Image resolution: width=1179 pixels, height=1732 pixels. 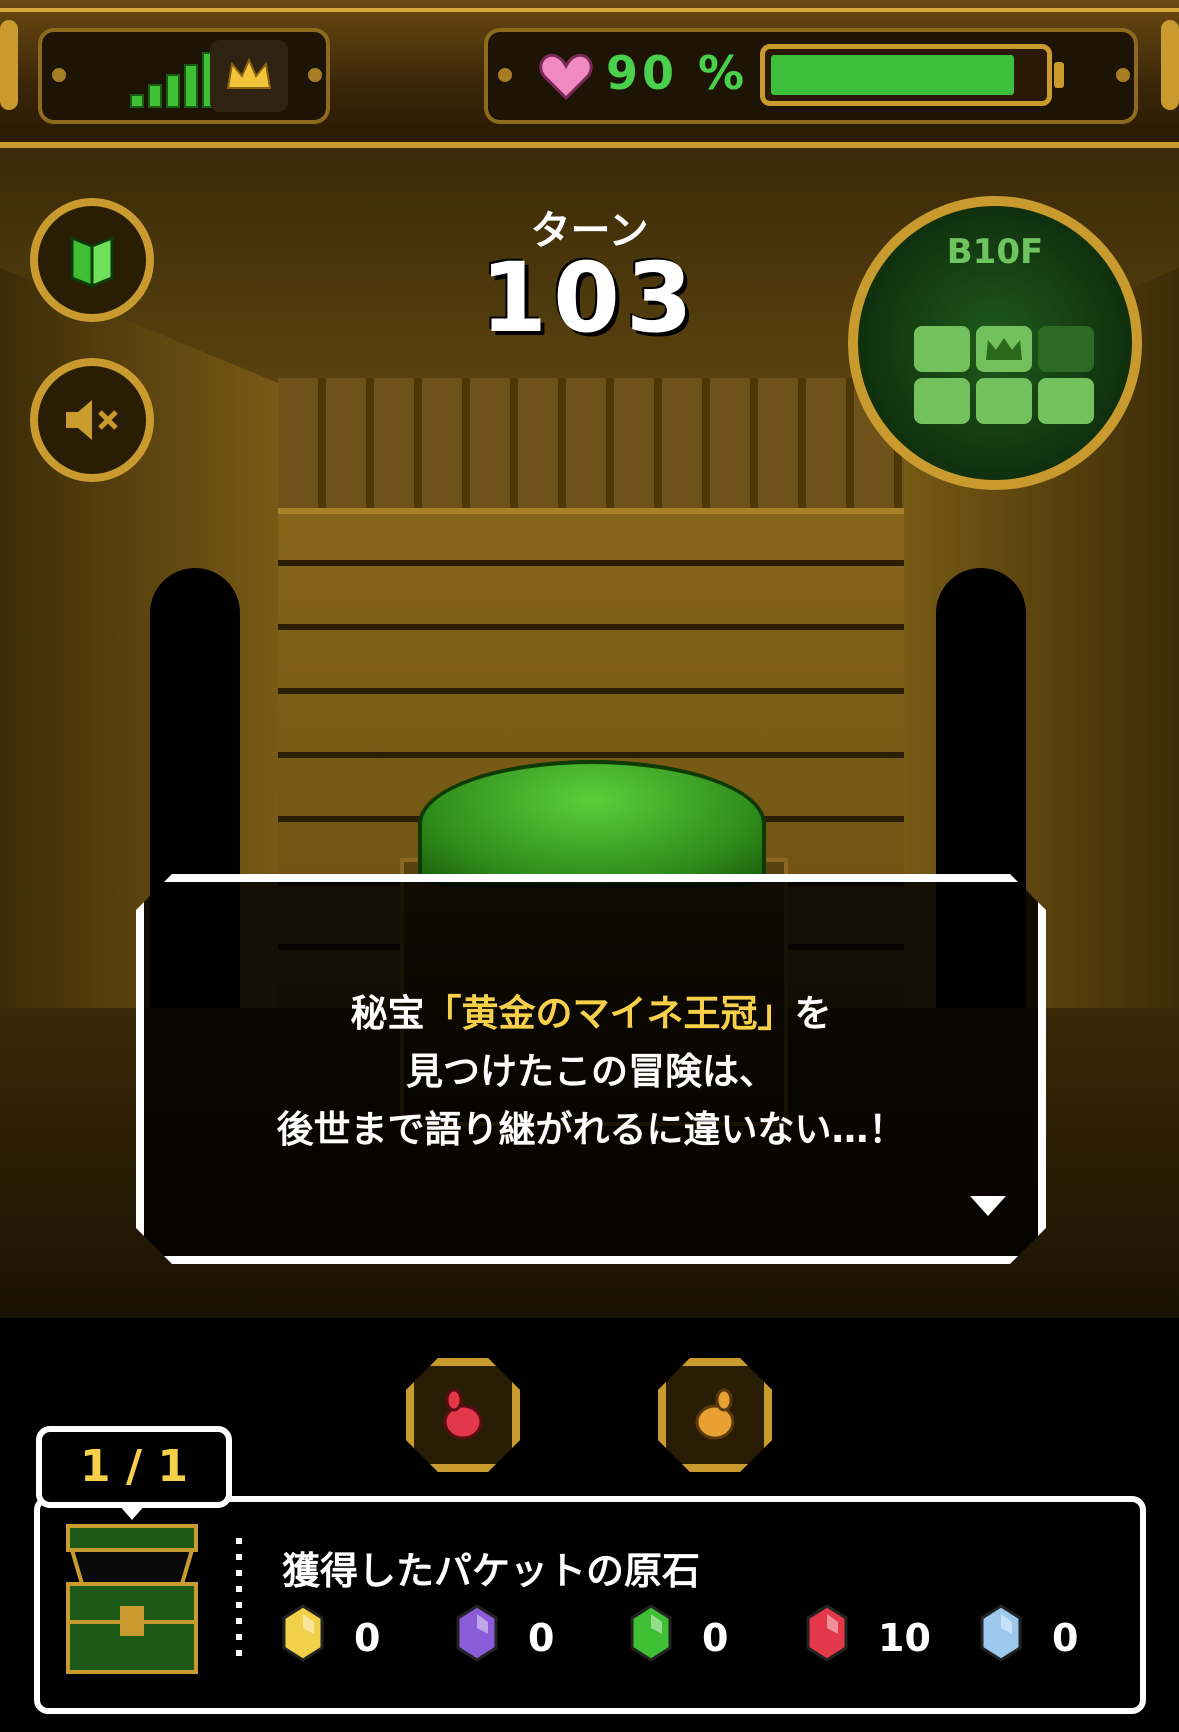 I want to click on treasure-counter: 1 / 1, so click(x=134, y=1467).